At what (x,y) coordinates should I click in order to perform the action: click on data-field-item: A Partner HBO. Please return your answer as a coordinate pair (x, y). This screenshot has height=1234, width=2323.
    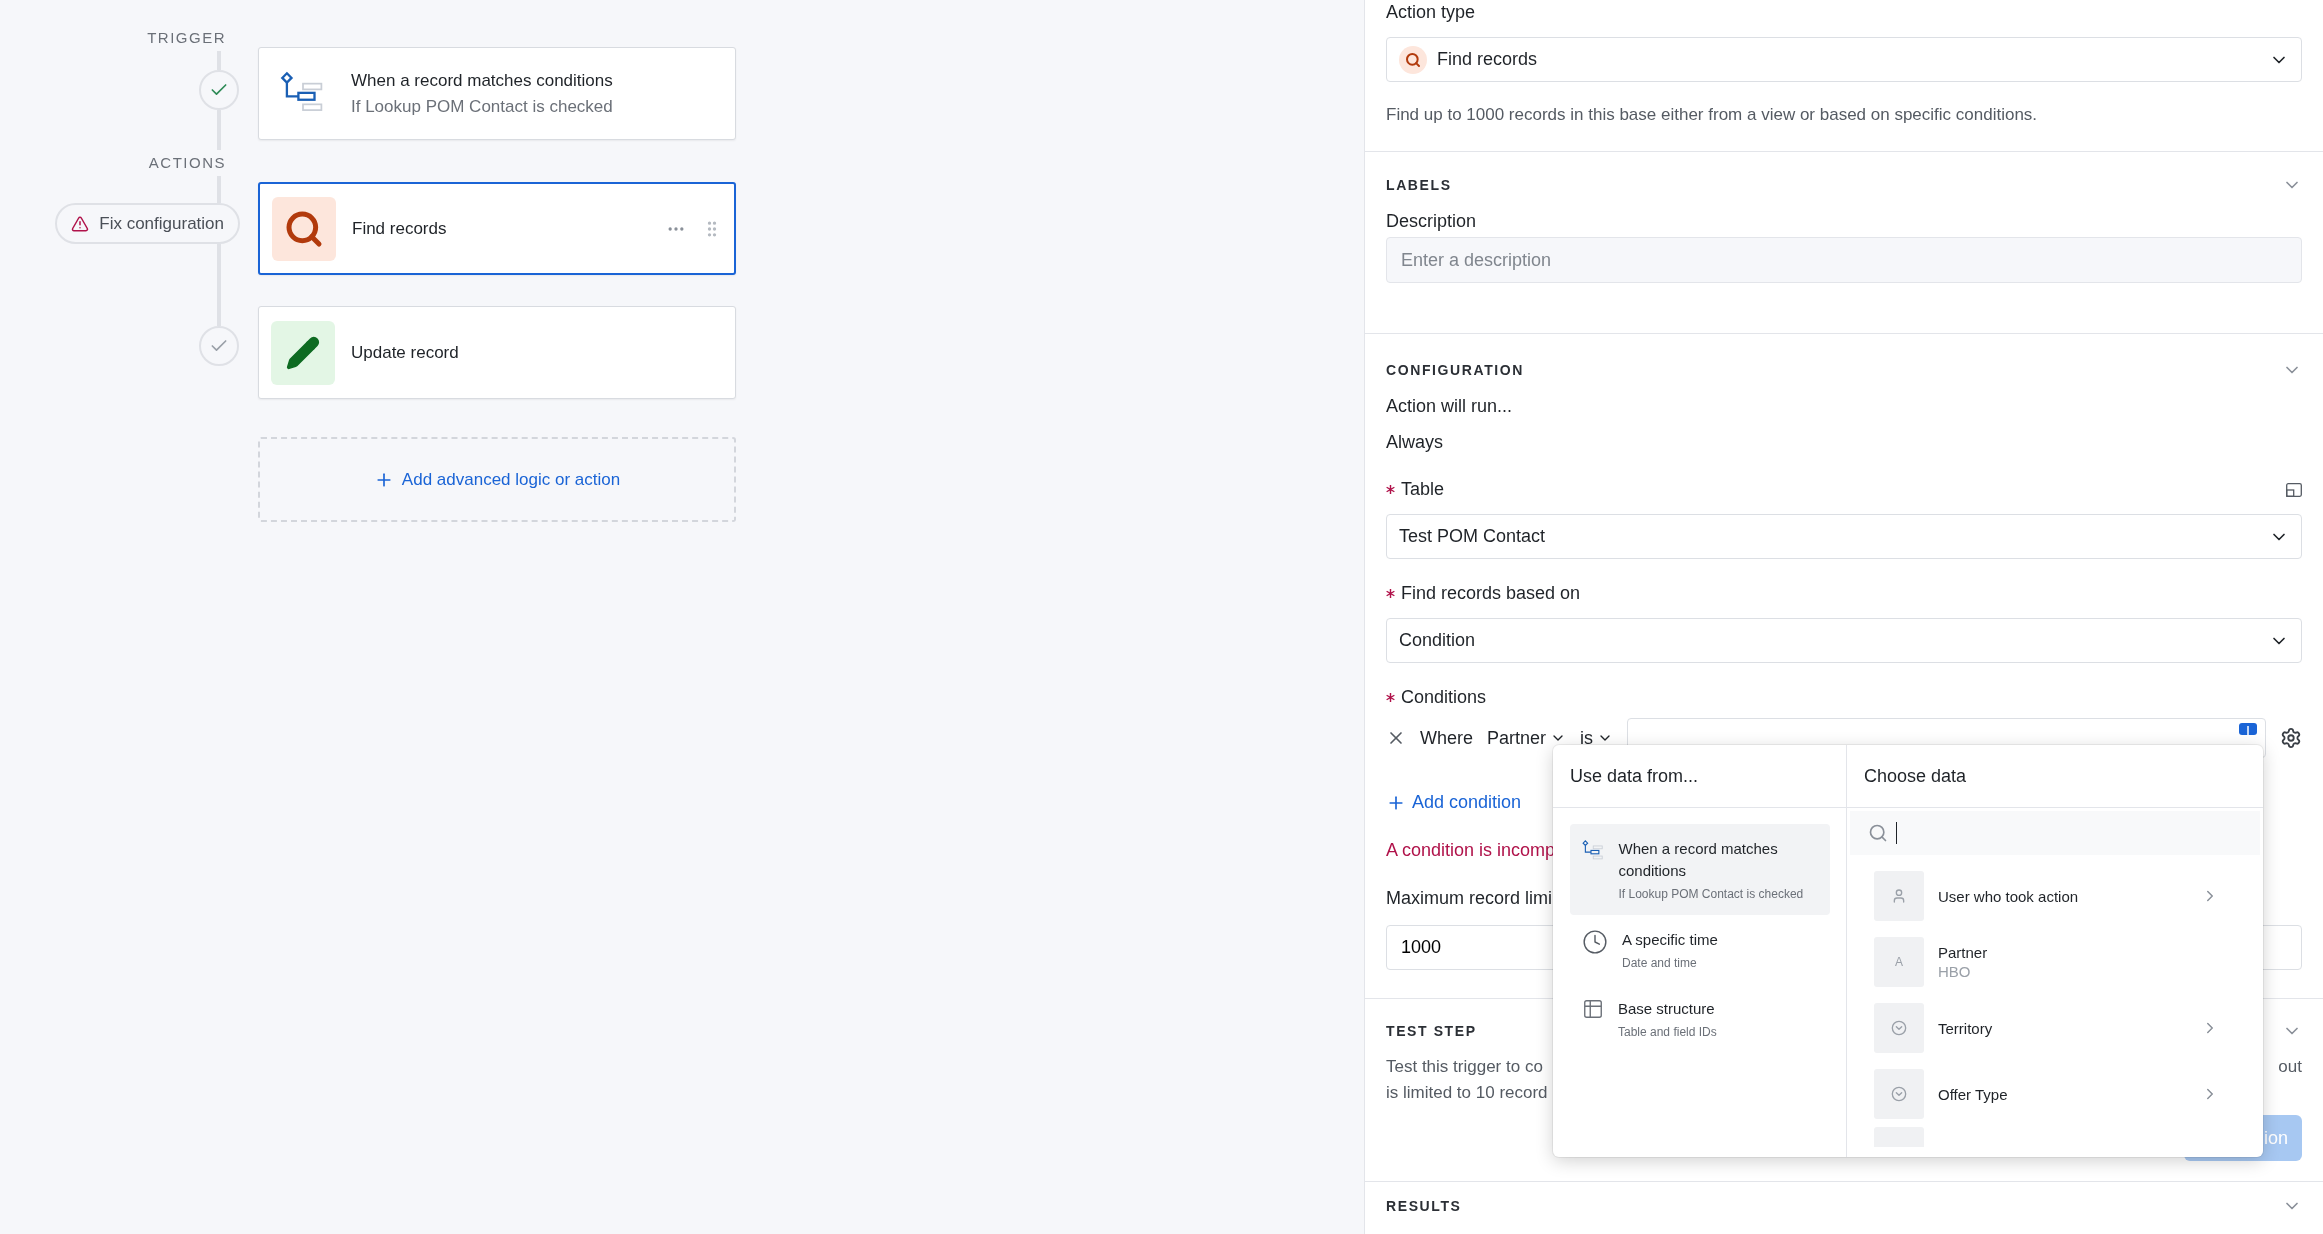
    Looking at the image, I should click on (2055, 962).